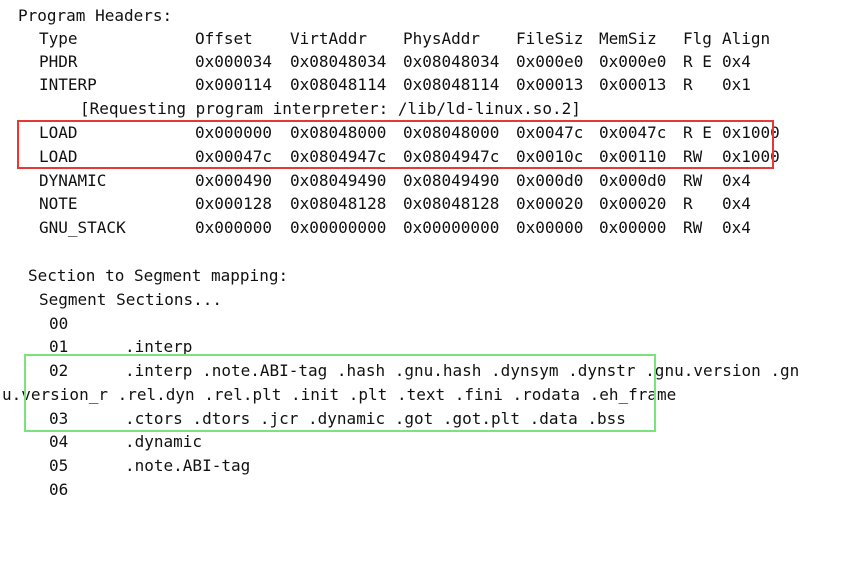 This screenshot has width=864, height=570. Describe the element at coordinates (432, 465) in the screenshot. I see `segment-row: 05 .note.ABI-tag` at that location.